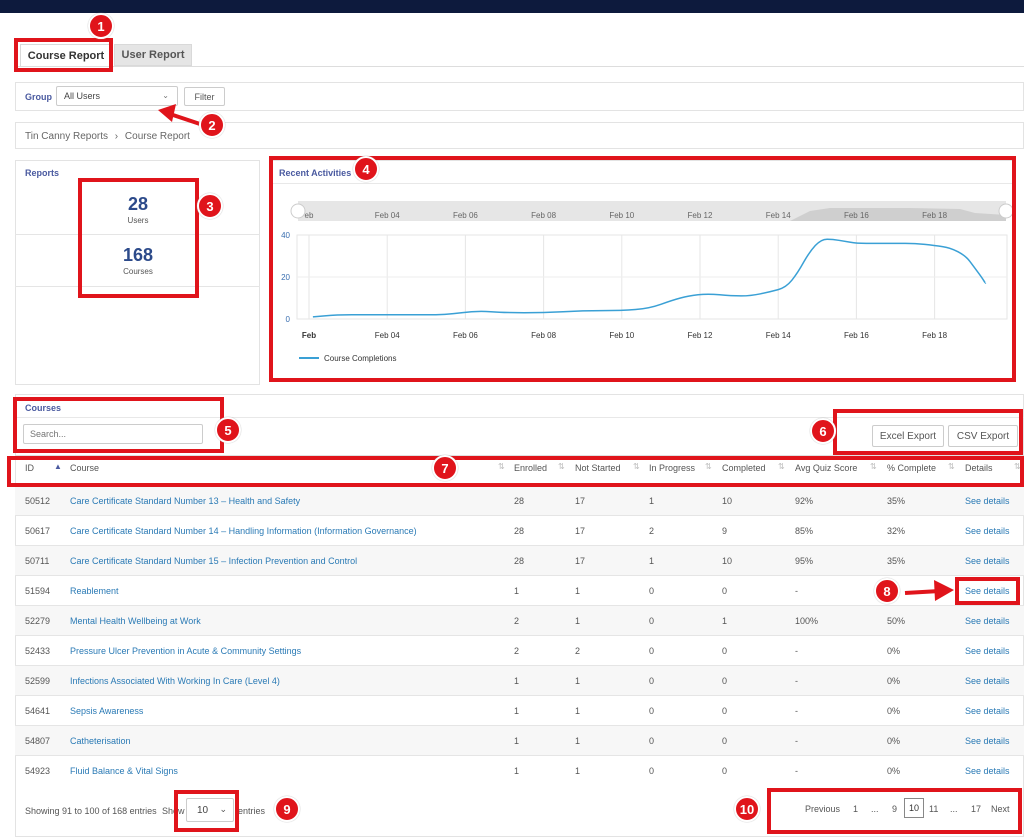 This screenshot has height=837, width=1024. Describe the element at coordinates (228, 430) in the screenshot. I see `annotation-badge-5: 5` at that location.